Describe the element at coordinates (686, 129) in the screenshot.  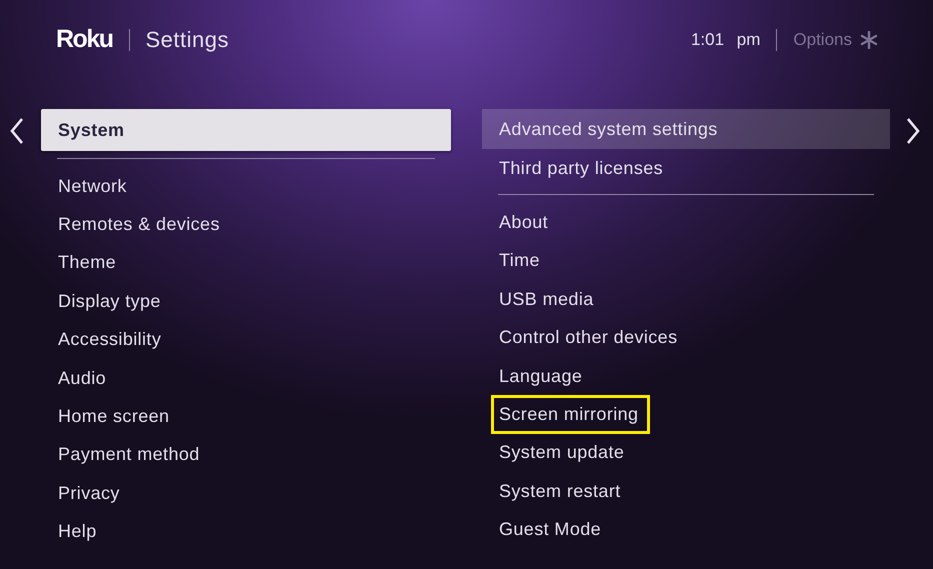
I see `menu-item: Advanced system settings` at that location.